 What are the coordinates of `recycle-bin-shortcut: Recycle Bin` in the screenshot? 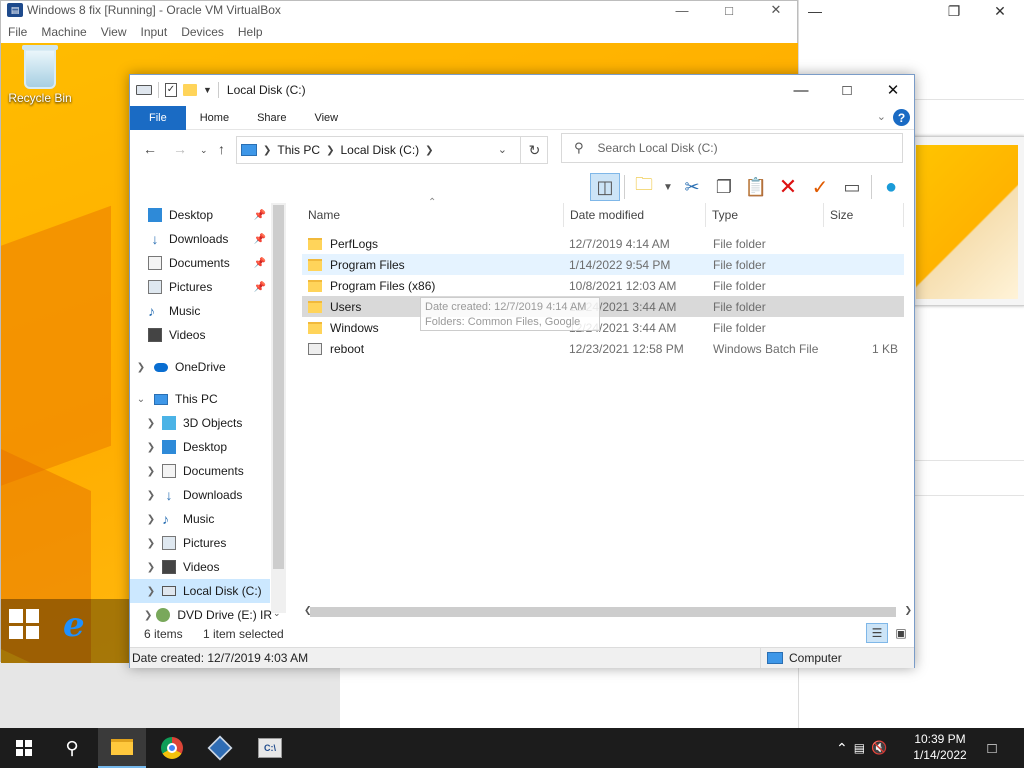 It's located at (40, 75).